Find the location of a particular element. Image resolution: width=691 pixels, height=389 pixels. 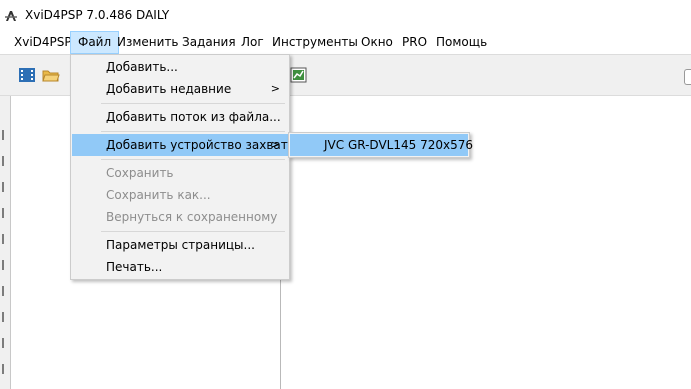

menu-item-label: Сохранить is located at coordinates (140, 173).